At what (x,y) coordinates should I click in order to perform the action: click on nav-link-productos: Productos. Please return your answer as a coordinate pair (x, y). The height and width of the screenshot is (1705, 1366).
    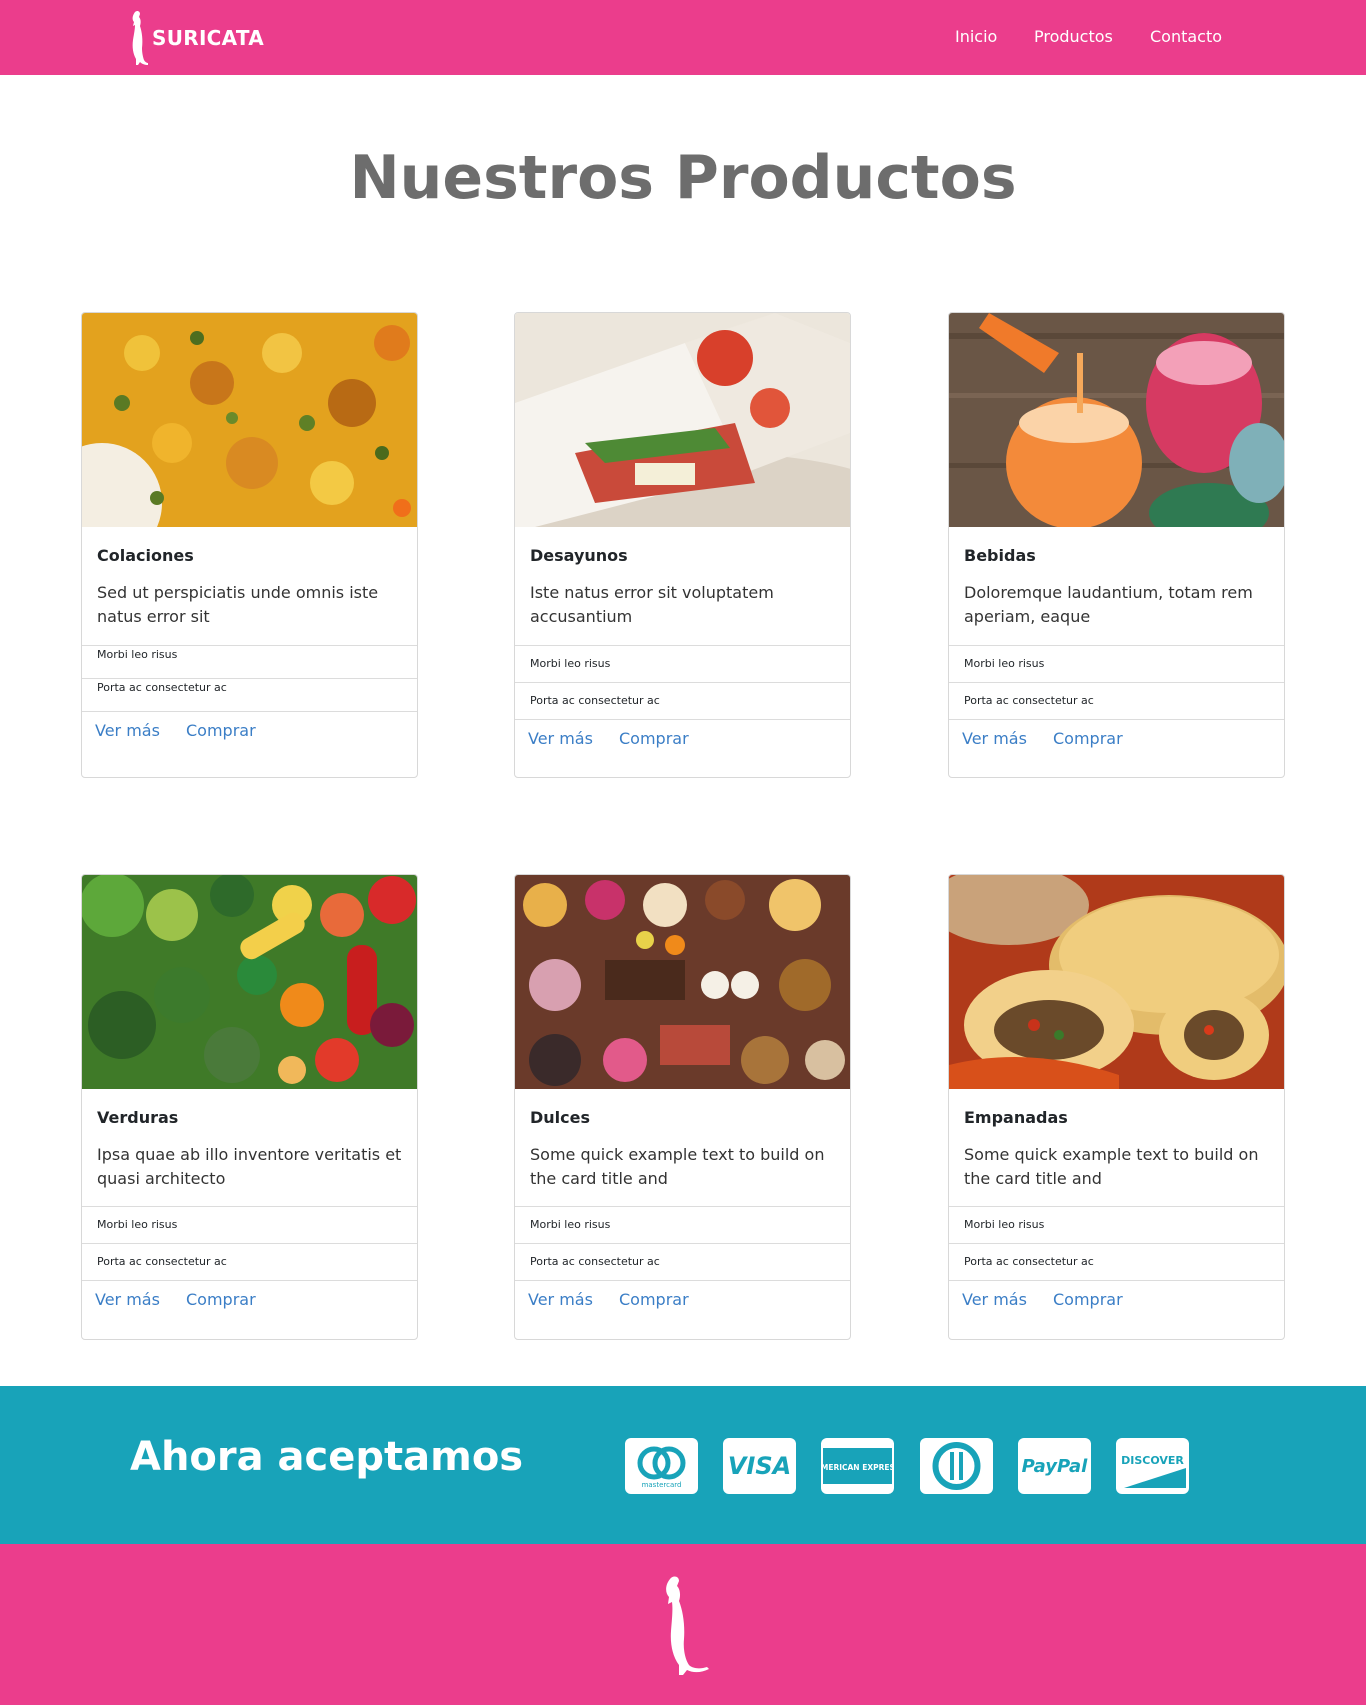
    Looking at the image, I should click on (1073, 36).